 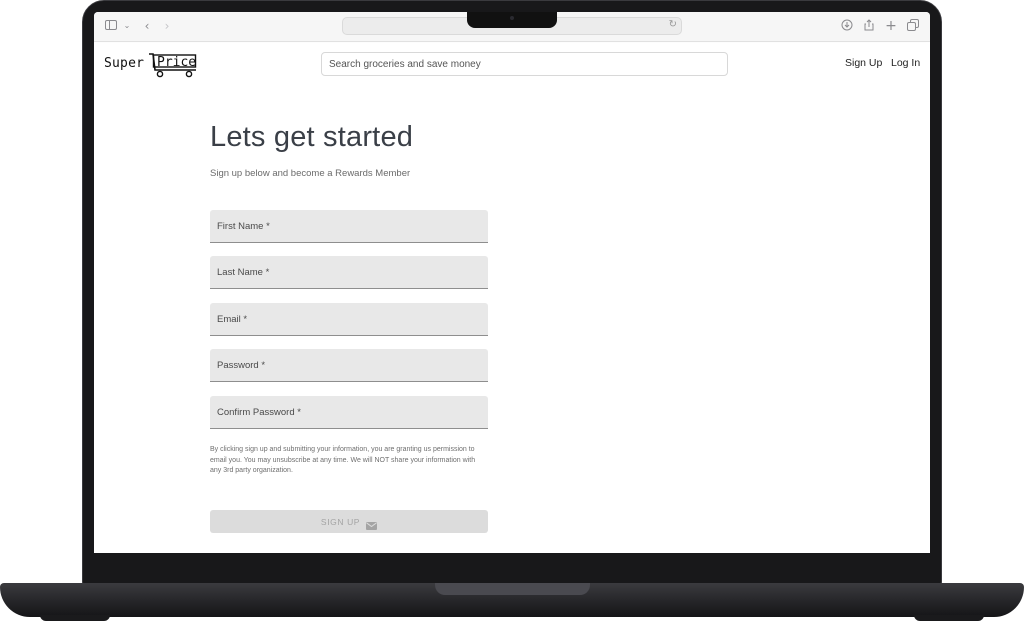 What do you see at coordinates (524, 64) in the screenshot?
I see `search-input` at bounding box center [524, 64].